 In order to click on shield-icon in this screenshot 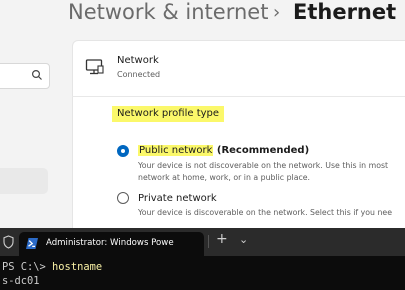, I will do `click(8, 242)`.